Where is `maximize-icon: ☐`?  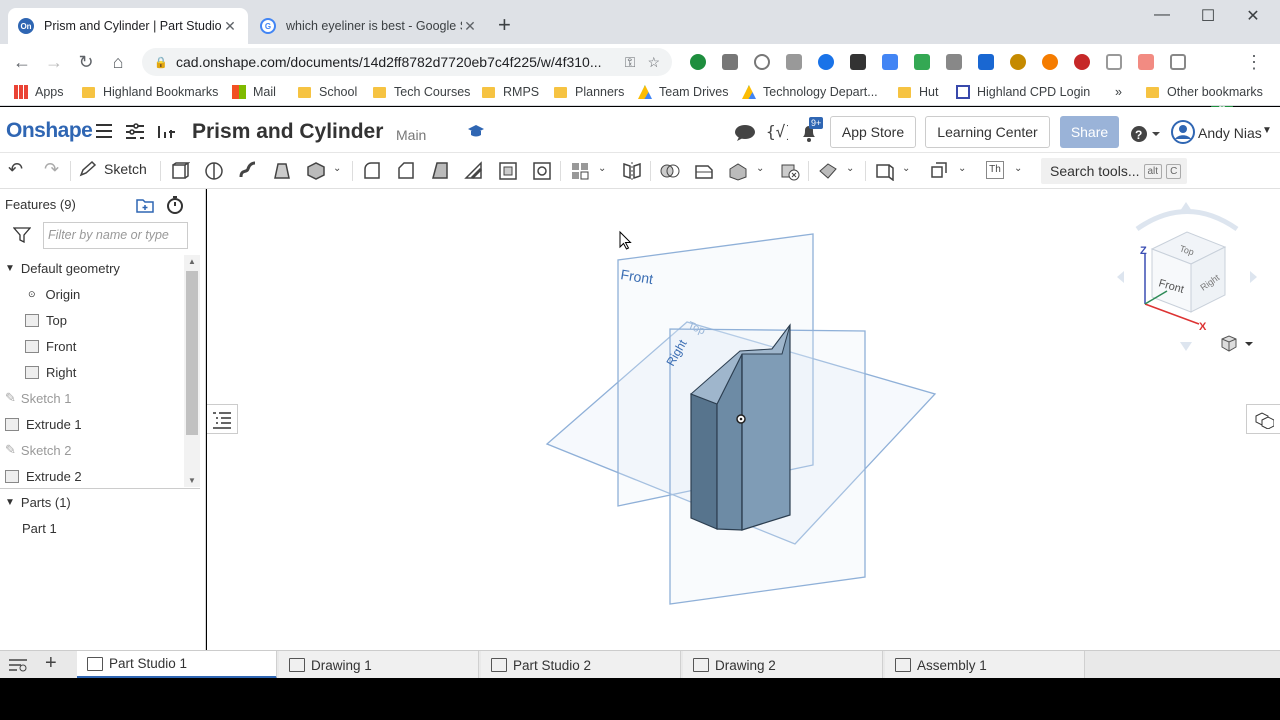
maximize-icon: ☐ is located at coordinates (1208, 16).